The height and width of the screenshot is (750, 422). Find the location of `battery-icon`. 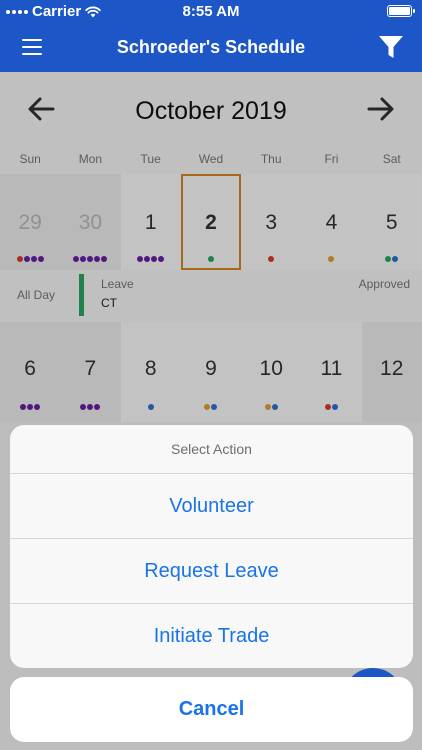

battery-icon is located at coordinates (401, 11).